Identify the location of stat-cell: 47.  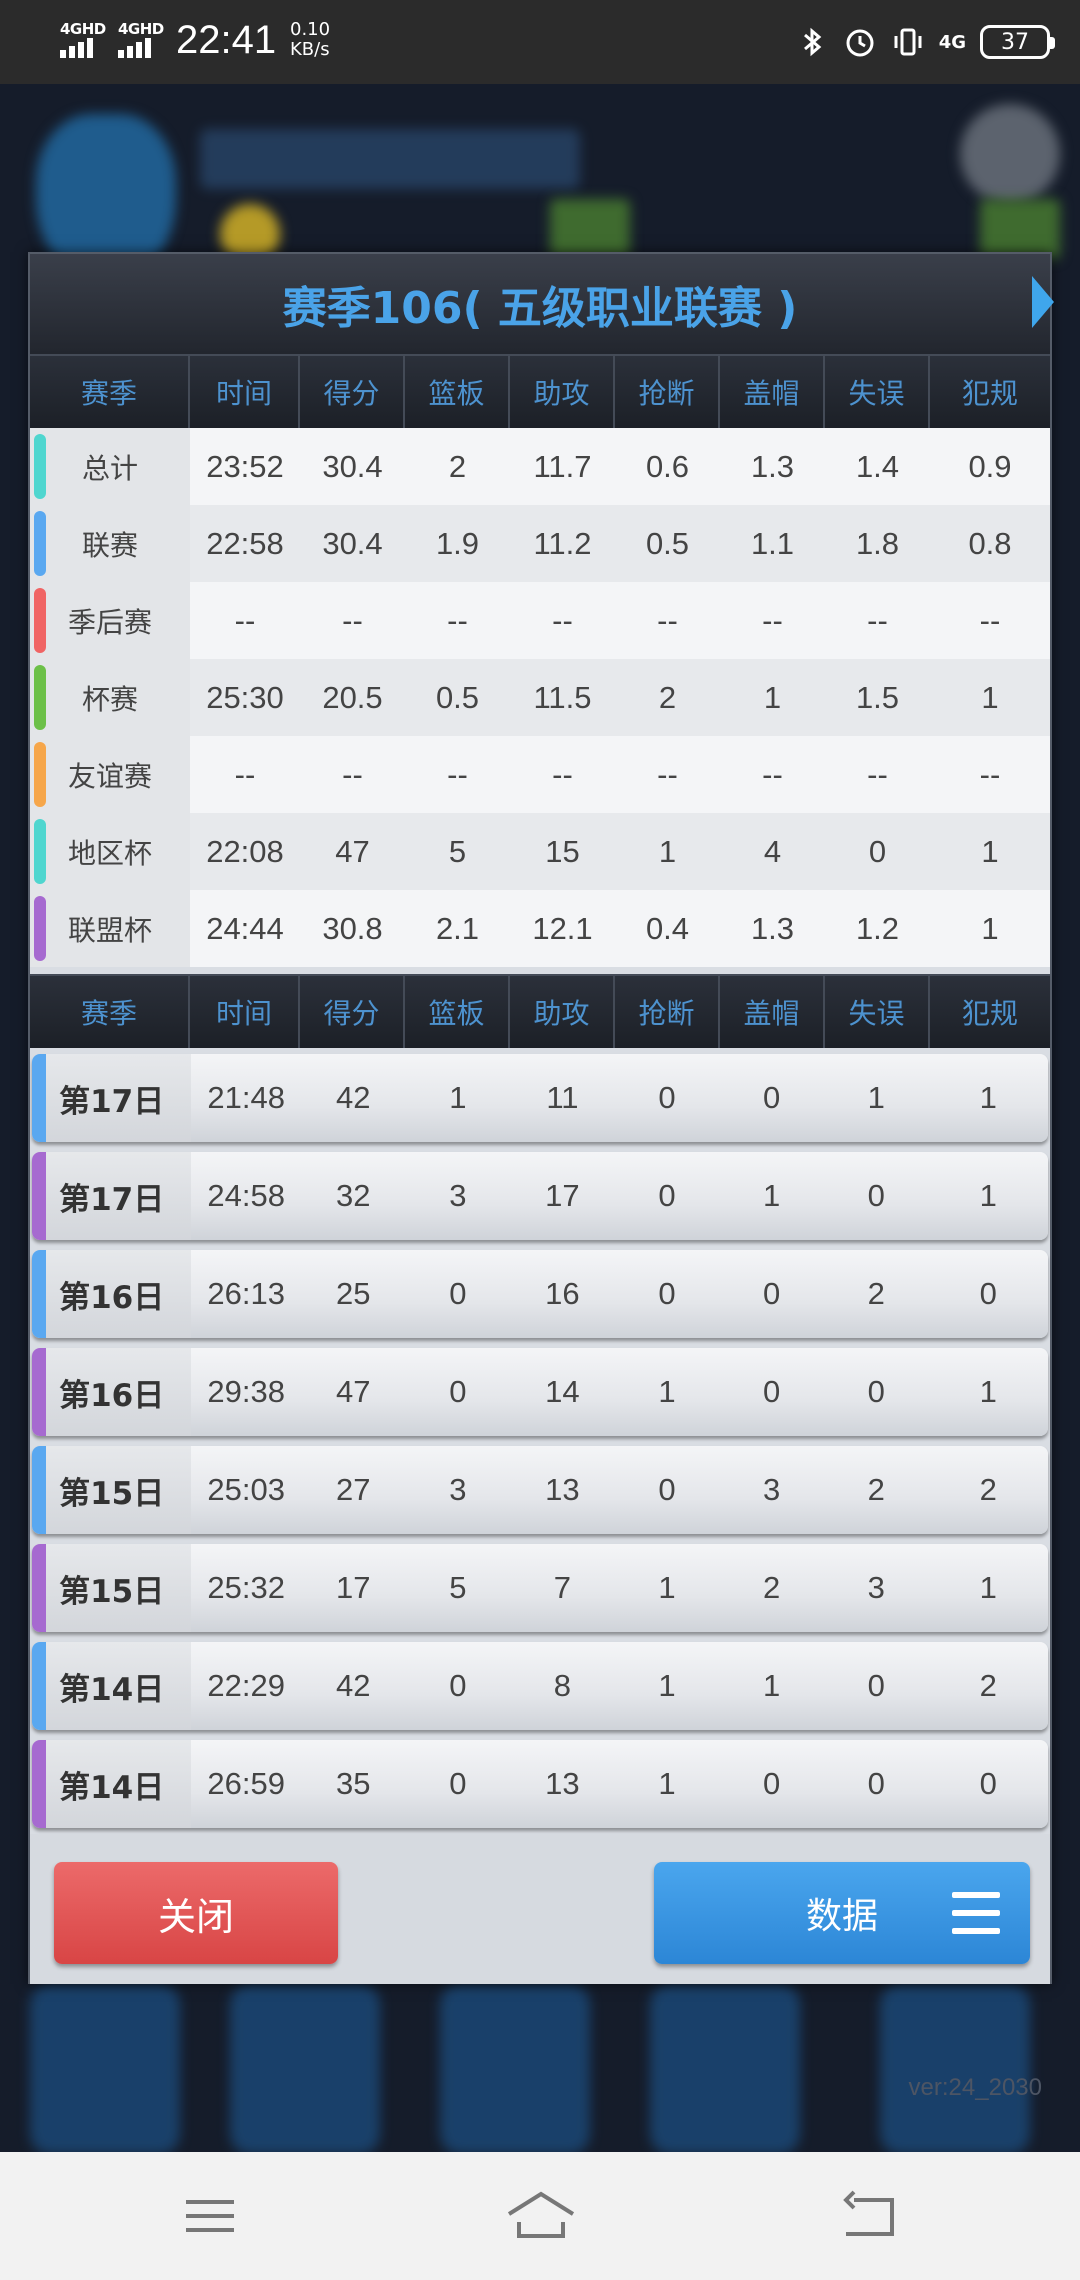
(353, 1391).